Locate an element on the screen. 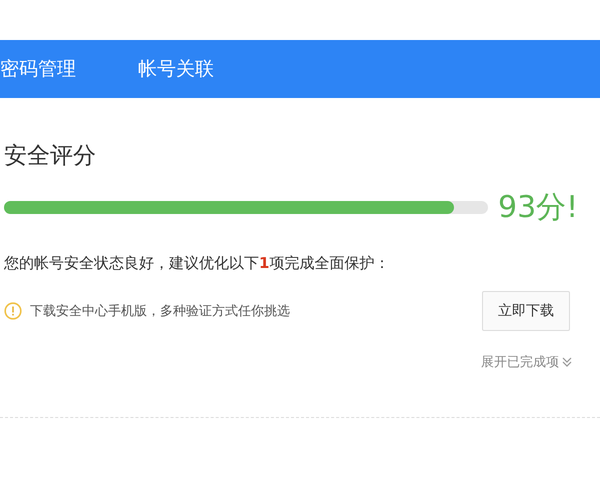 The height and width of the screenshot is (480, 600). warning-icon is located at coordinates (13, 311).